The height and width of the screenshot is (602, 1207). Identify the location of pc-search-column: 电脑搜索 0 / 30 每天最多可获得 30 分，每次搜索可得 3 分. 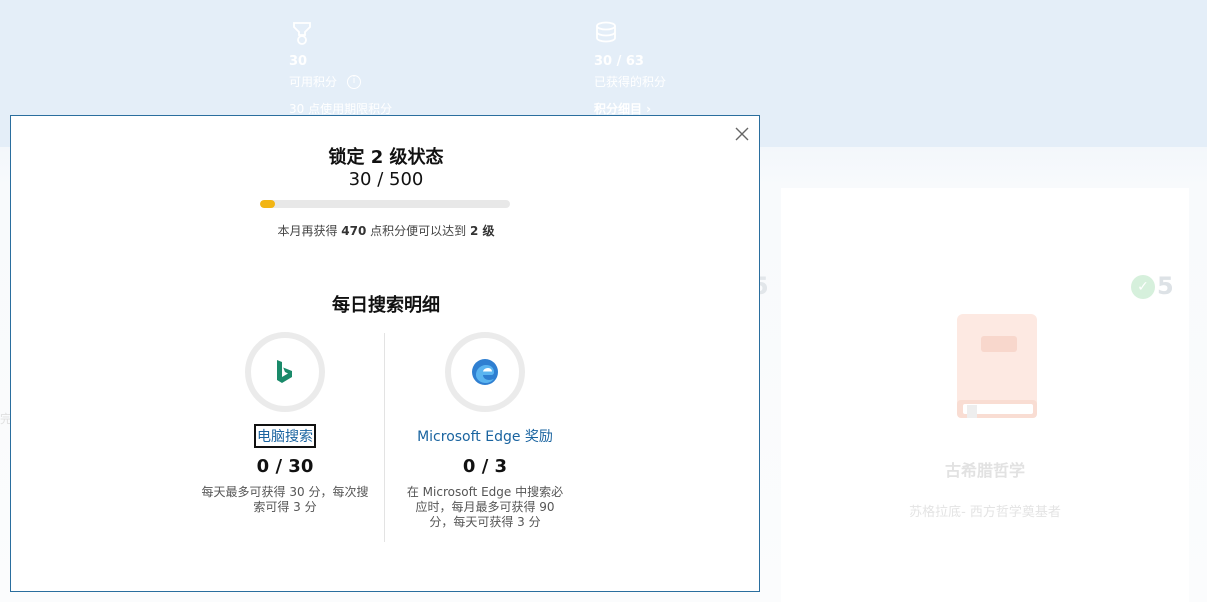
(285, 423).